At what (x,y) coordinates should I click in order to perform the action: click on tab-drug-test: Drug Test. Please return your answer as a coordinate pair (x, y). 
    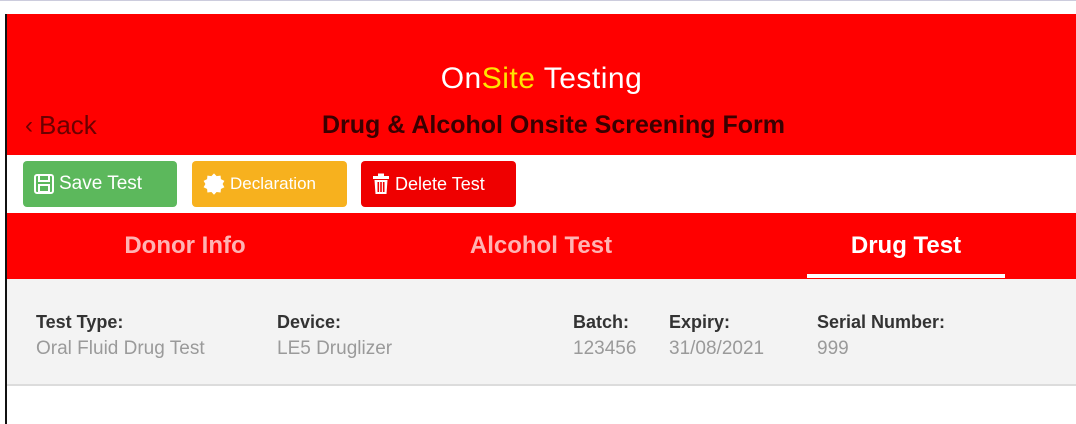
    Looking at the image, I should click on (906, 246).